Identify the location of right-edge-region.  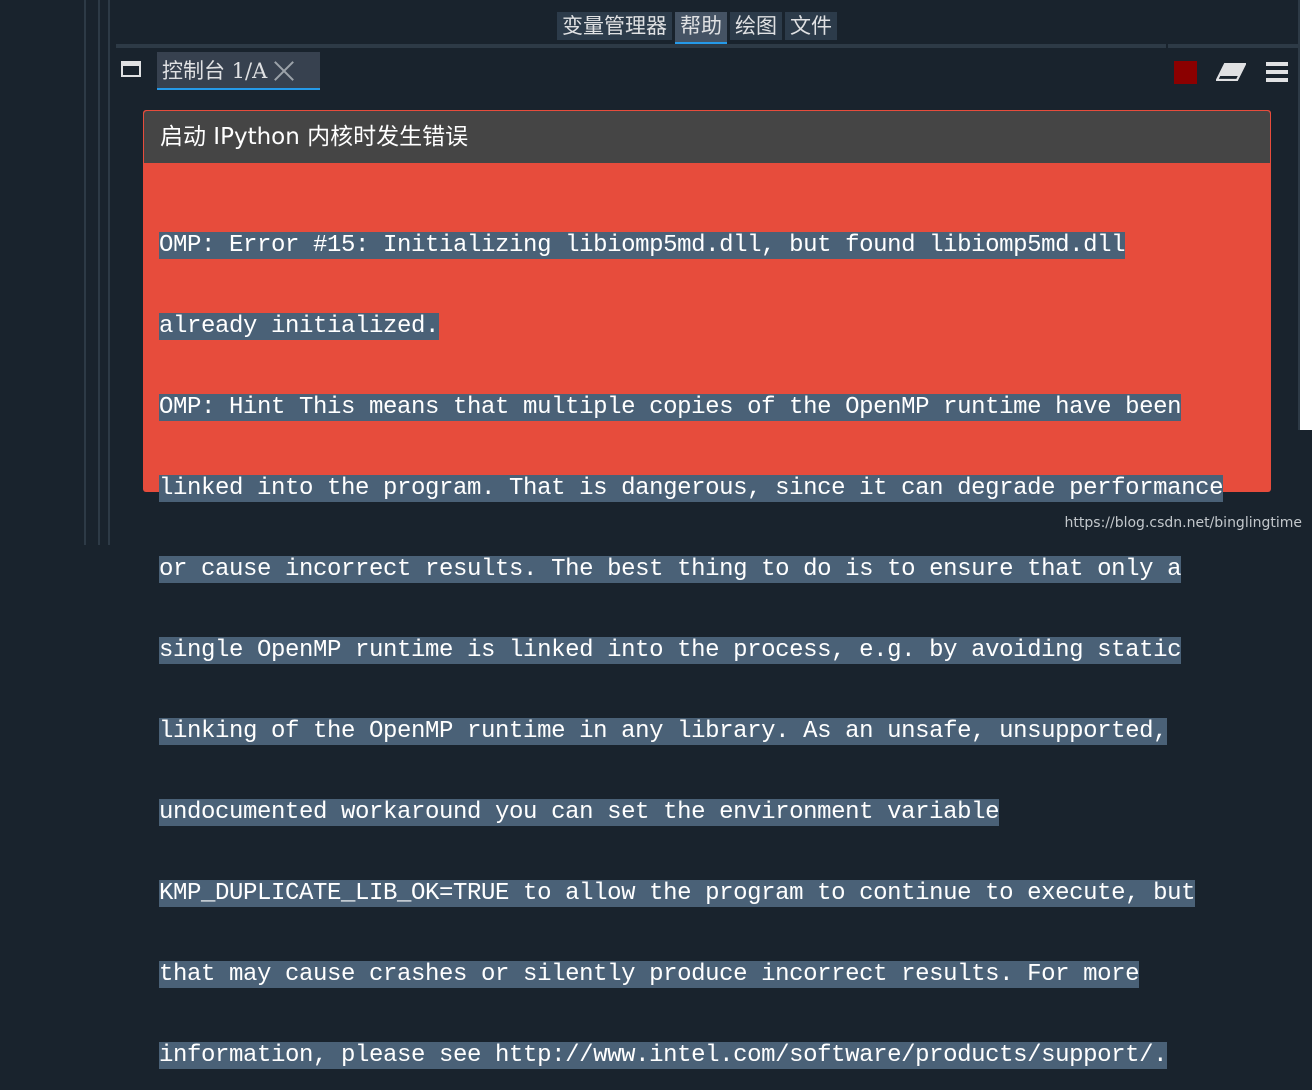
(1305, 215).